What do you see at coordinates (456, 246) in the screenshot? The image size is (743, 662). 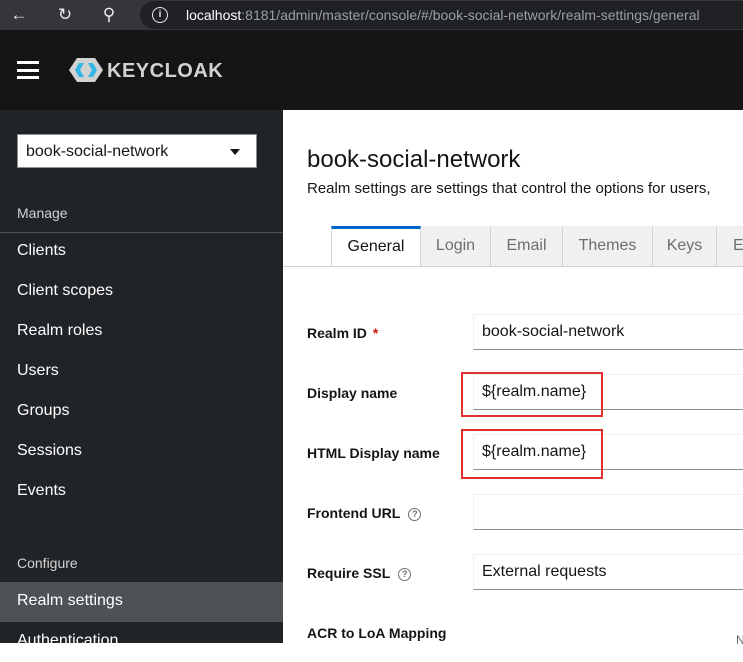 I see `tab-login: Login` at bounding box center [456, 246].